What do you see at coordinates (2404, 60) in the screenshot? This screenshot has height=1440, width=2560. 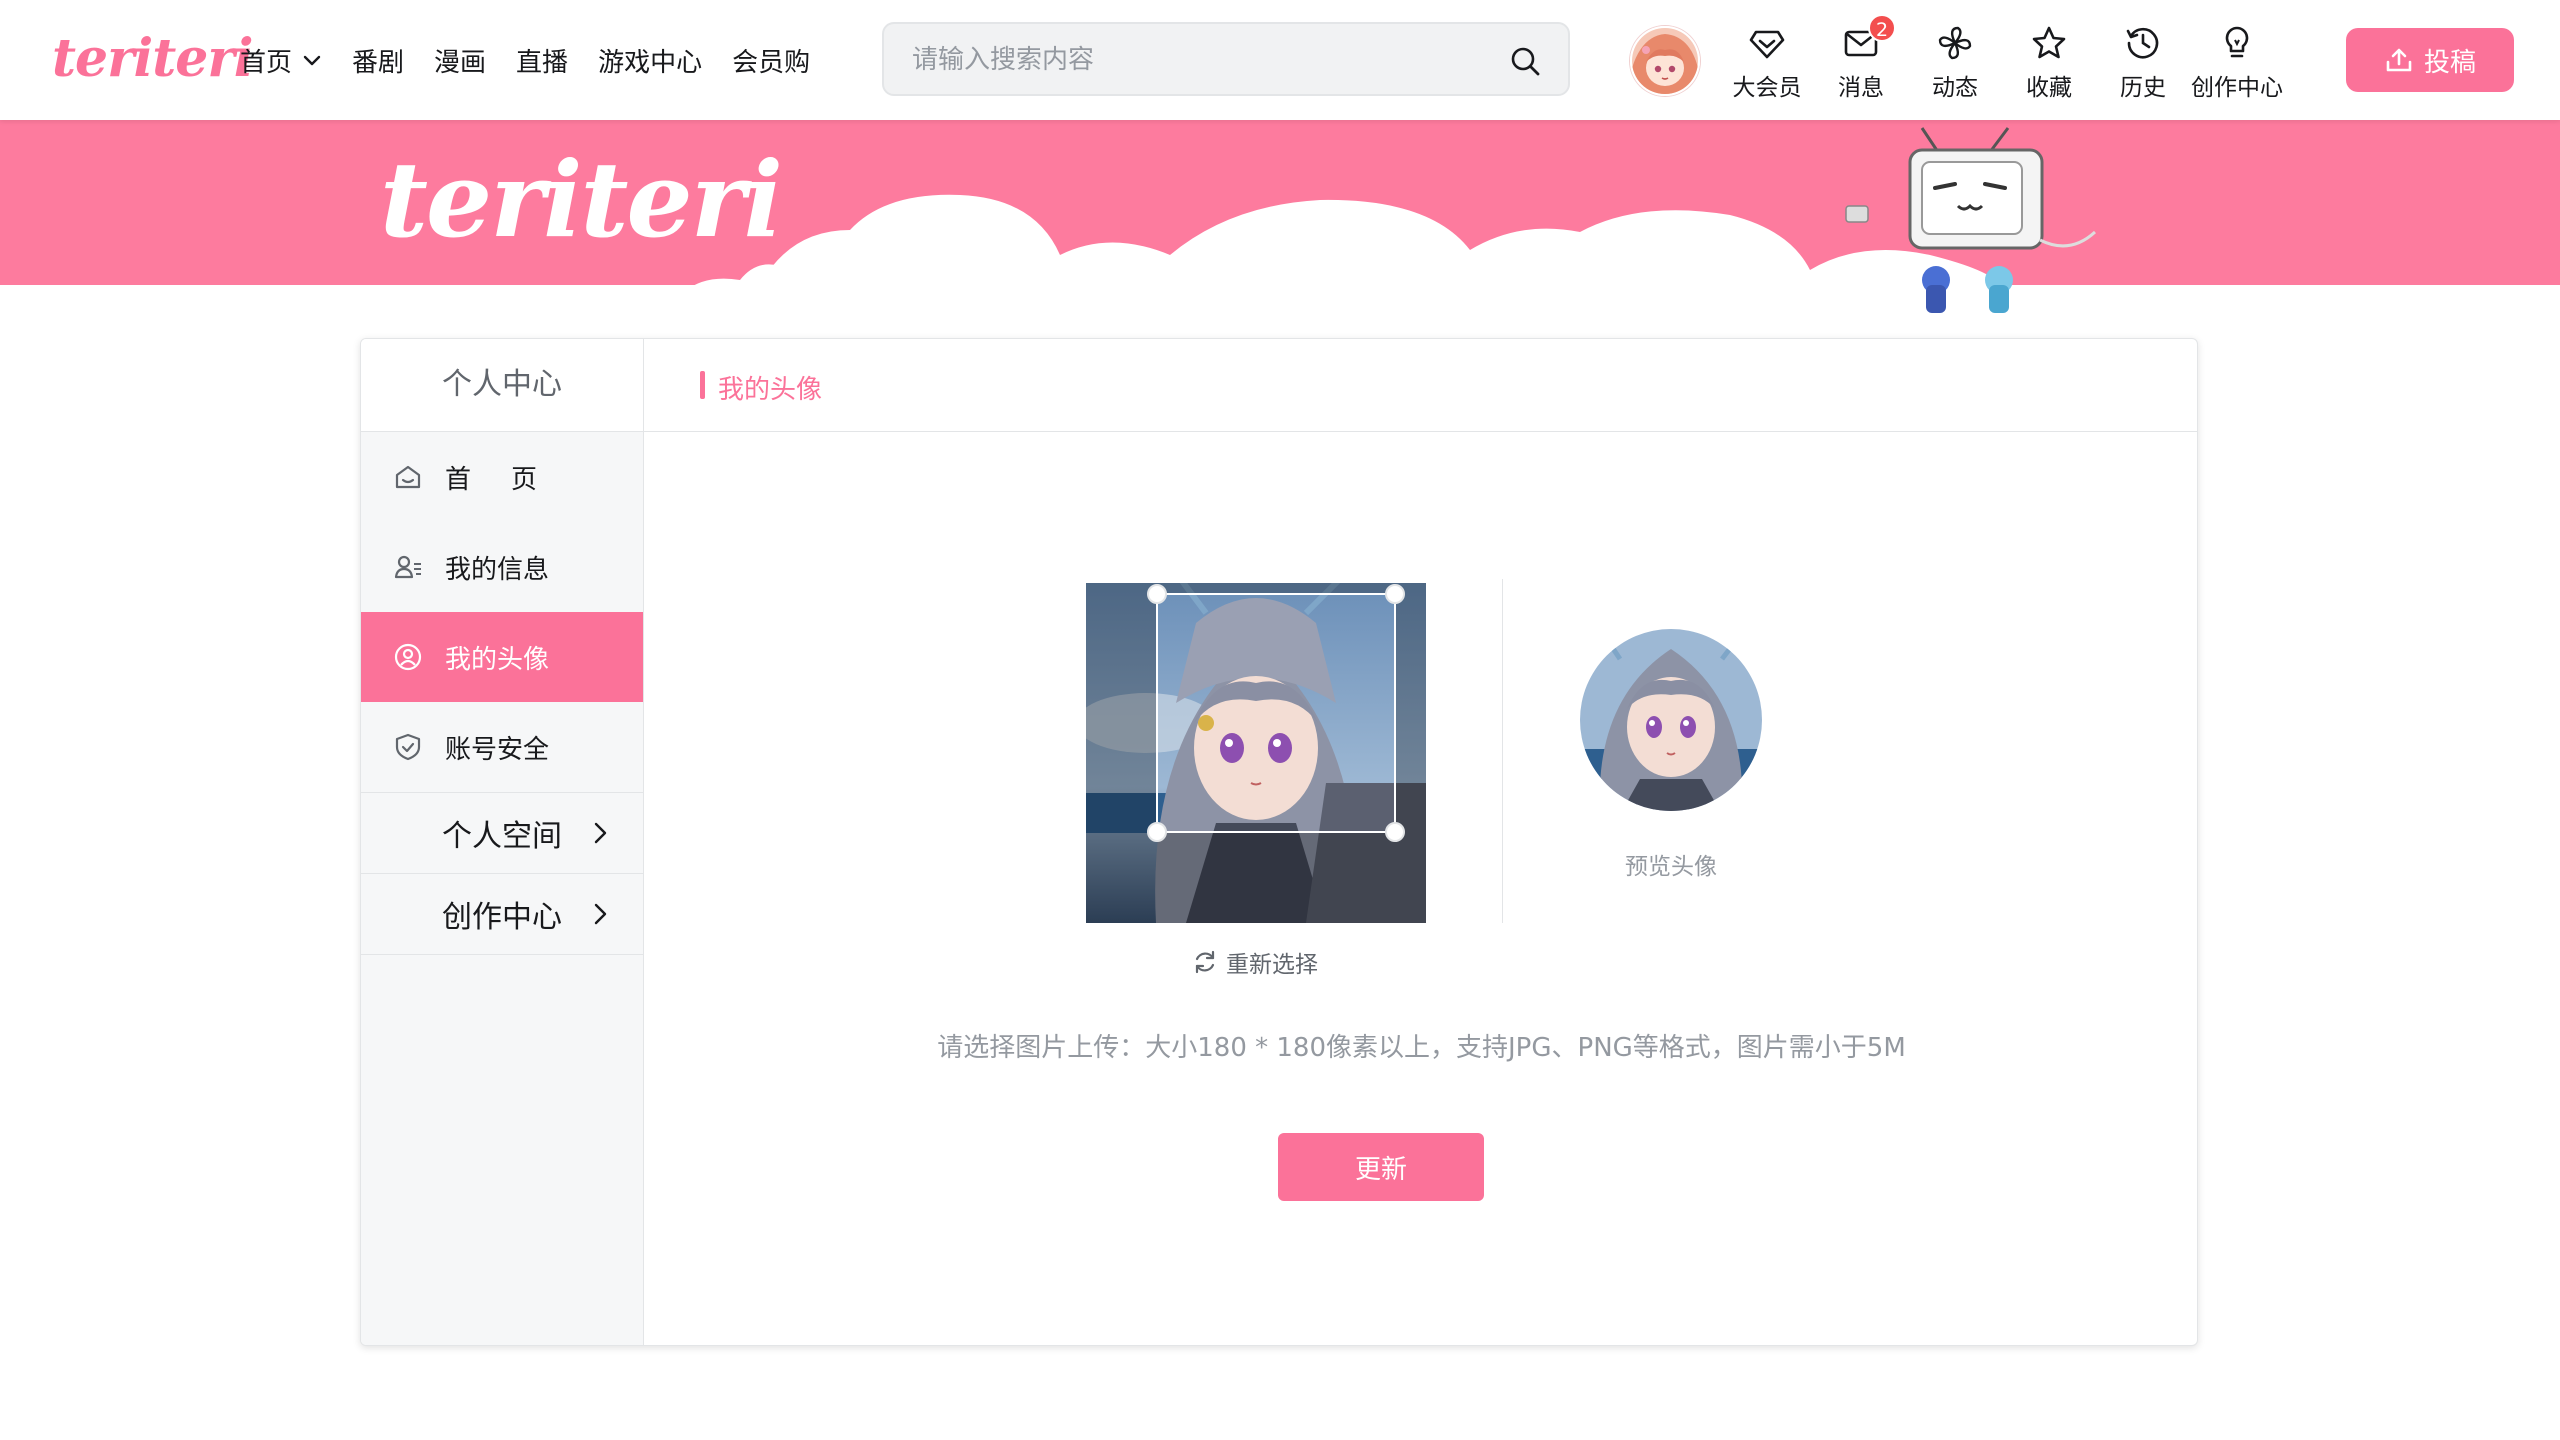 I see `upload-icon` at bounding box center [2404, 60].